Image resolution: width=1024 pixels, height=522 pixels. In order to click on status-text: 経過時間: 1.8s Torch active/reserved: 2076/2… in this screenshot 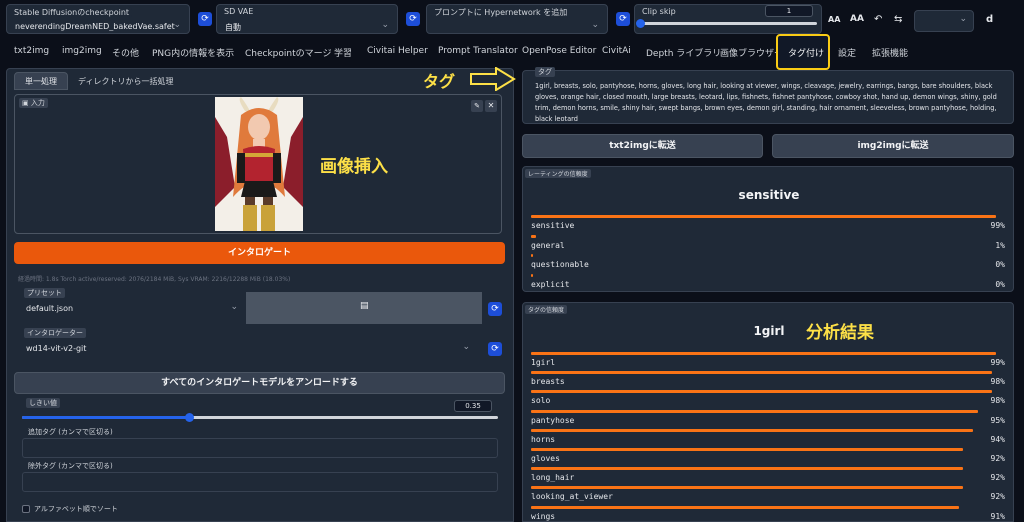, I will do `click(154, 279)`.